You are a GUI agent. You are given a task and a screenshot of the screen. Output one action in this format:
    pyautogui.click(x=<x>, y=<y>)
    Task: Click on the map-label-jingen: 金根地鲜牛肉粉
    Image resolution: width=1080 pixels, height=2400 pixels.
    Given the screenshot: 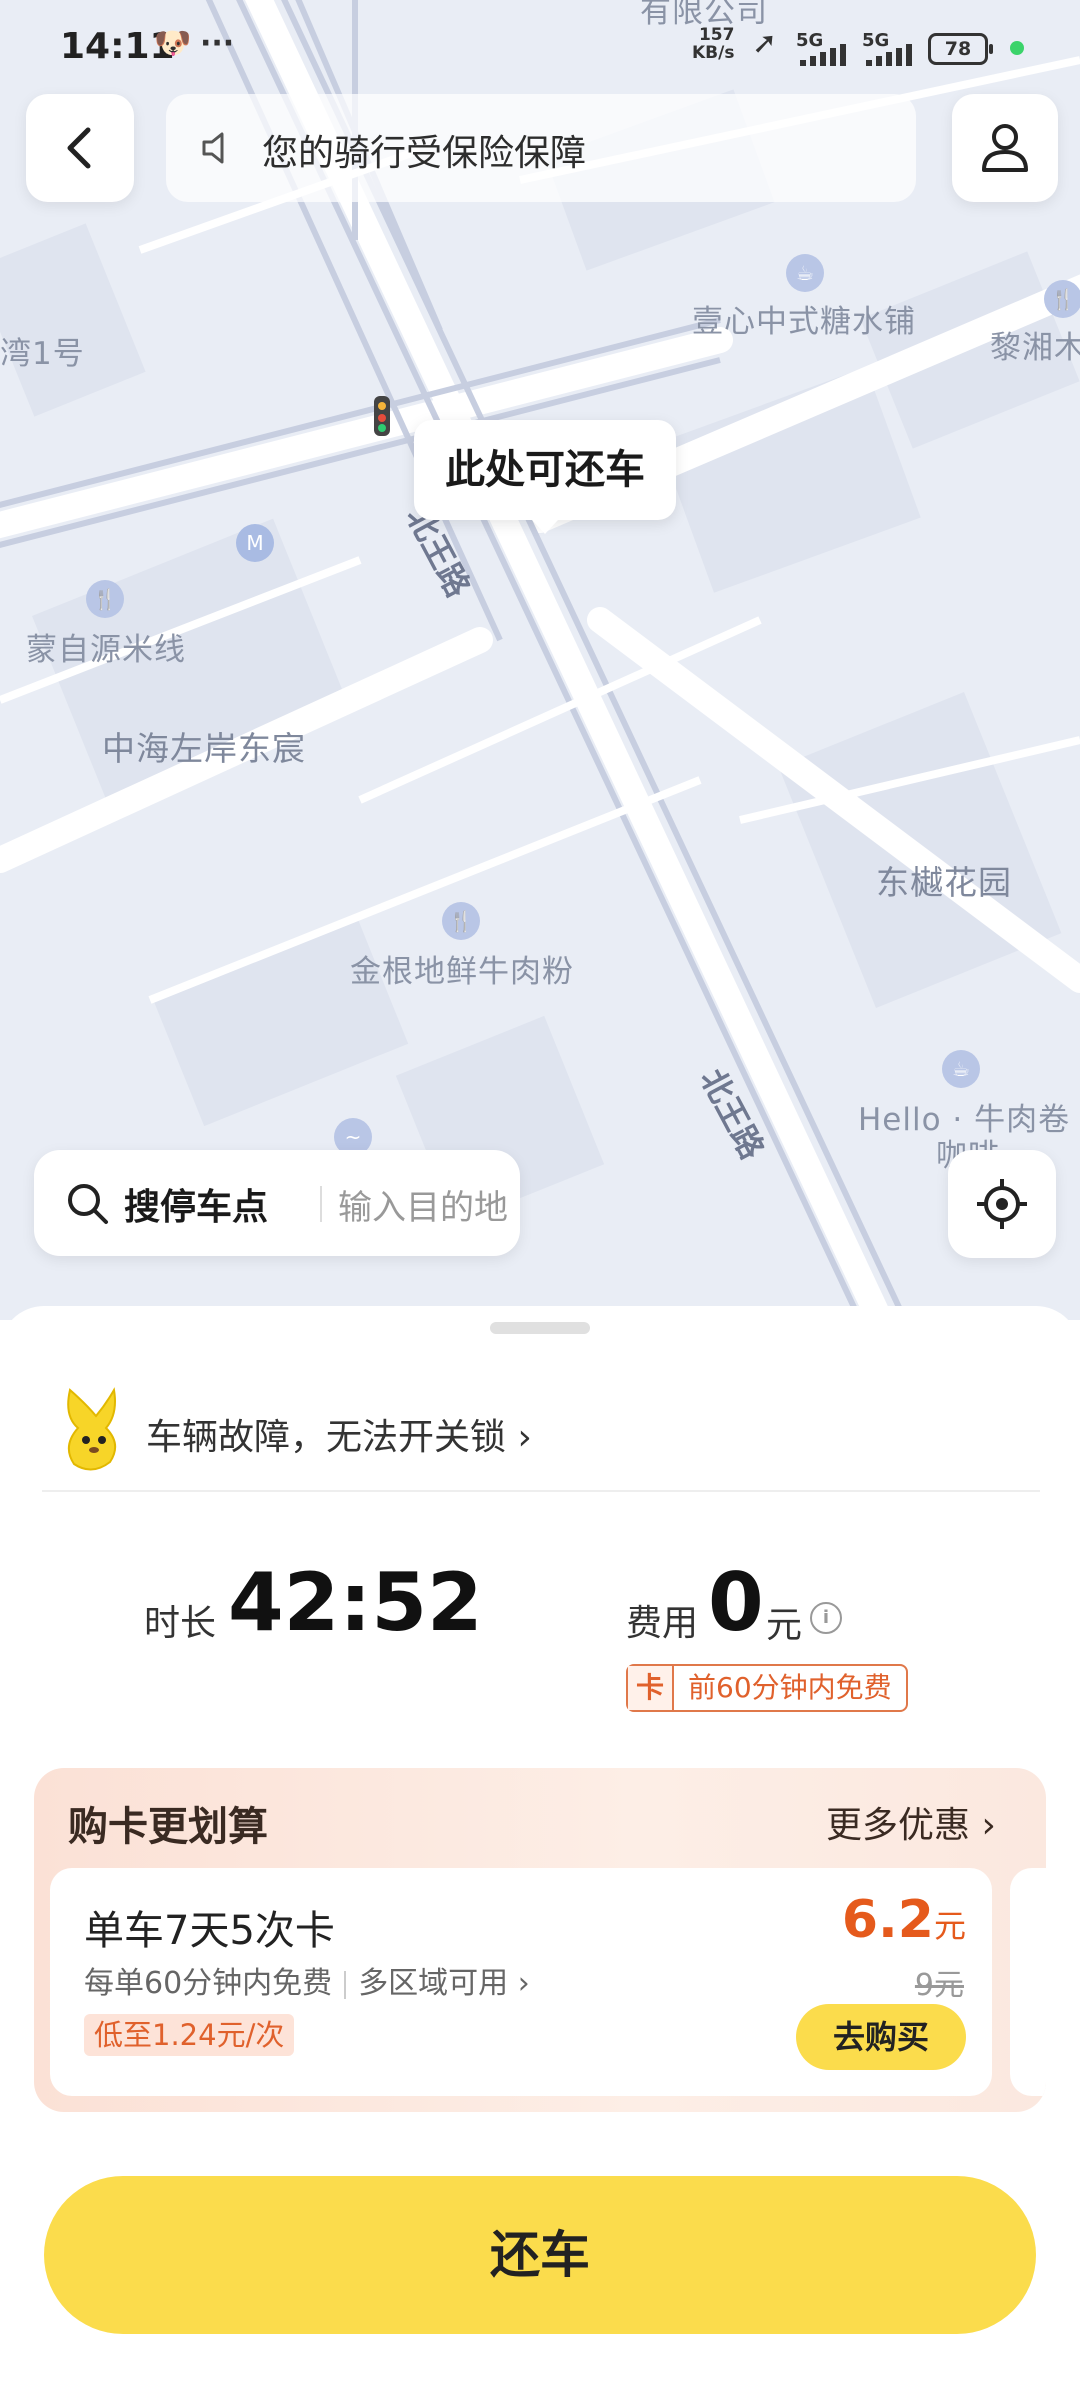 What is the action you would take?
    pyautogui.click(x=462, y=972)
    